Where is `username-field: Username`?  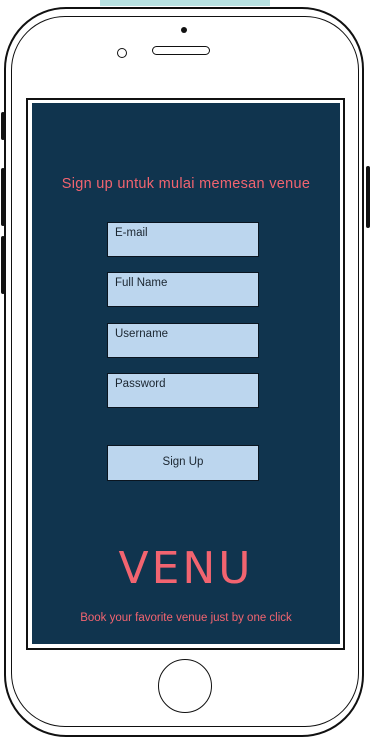
username-field: Username is located at coordinates (183, 340).